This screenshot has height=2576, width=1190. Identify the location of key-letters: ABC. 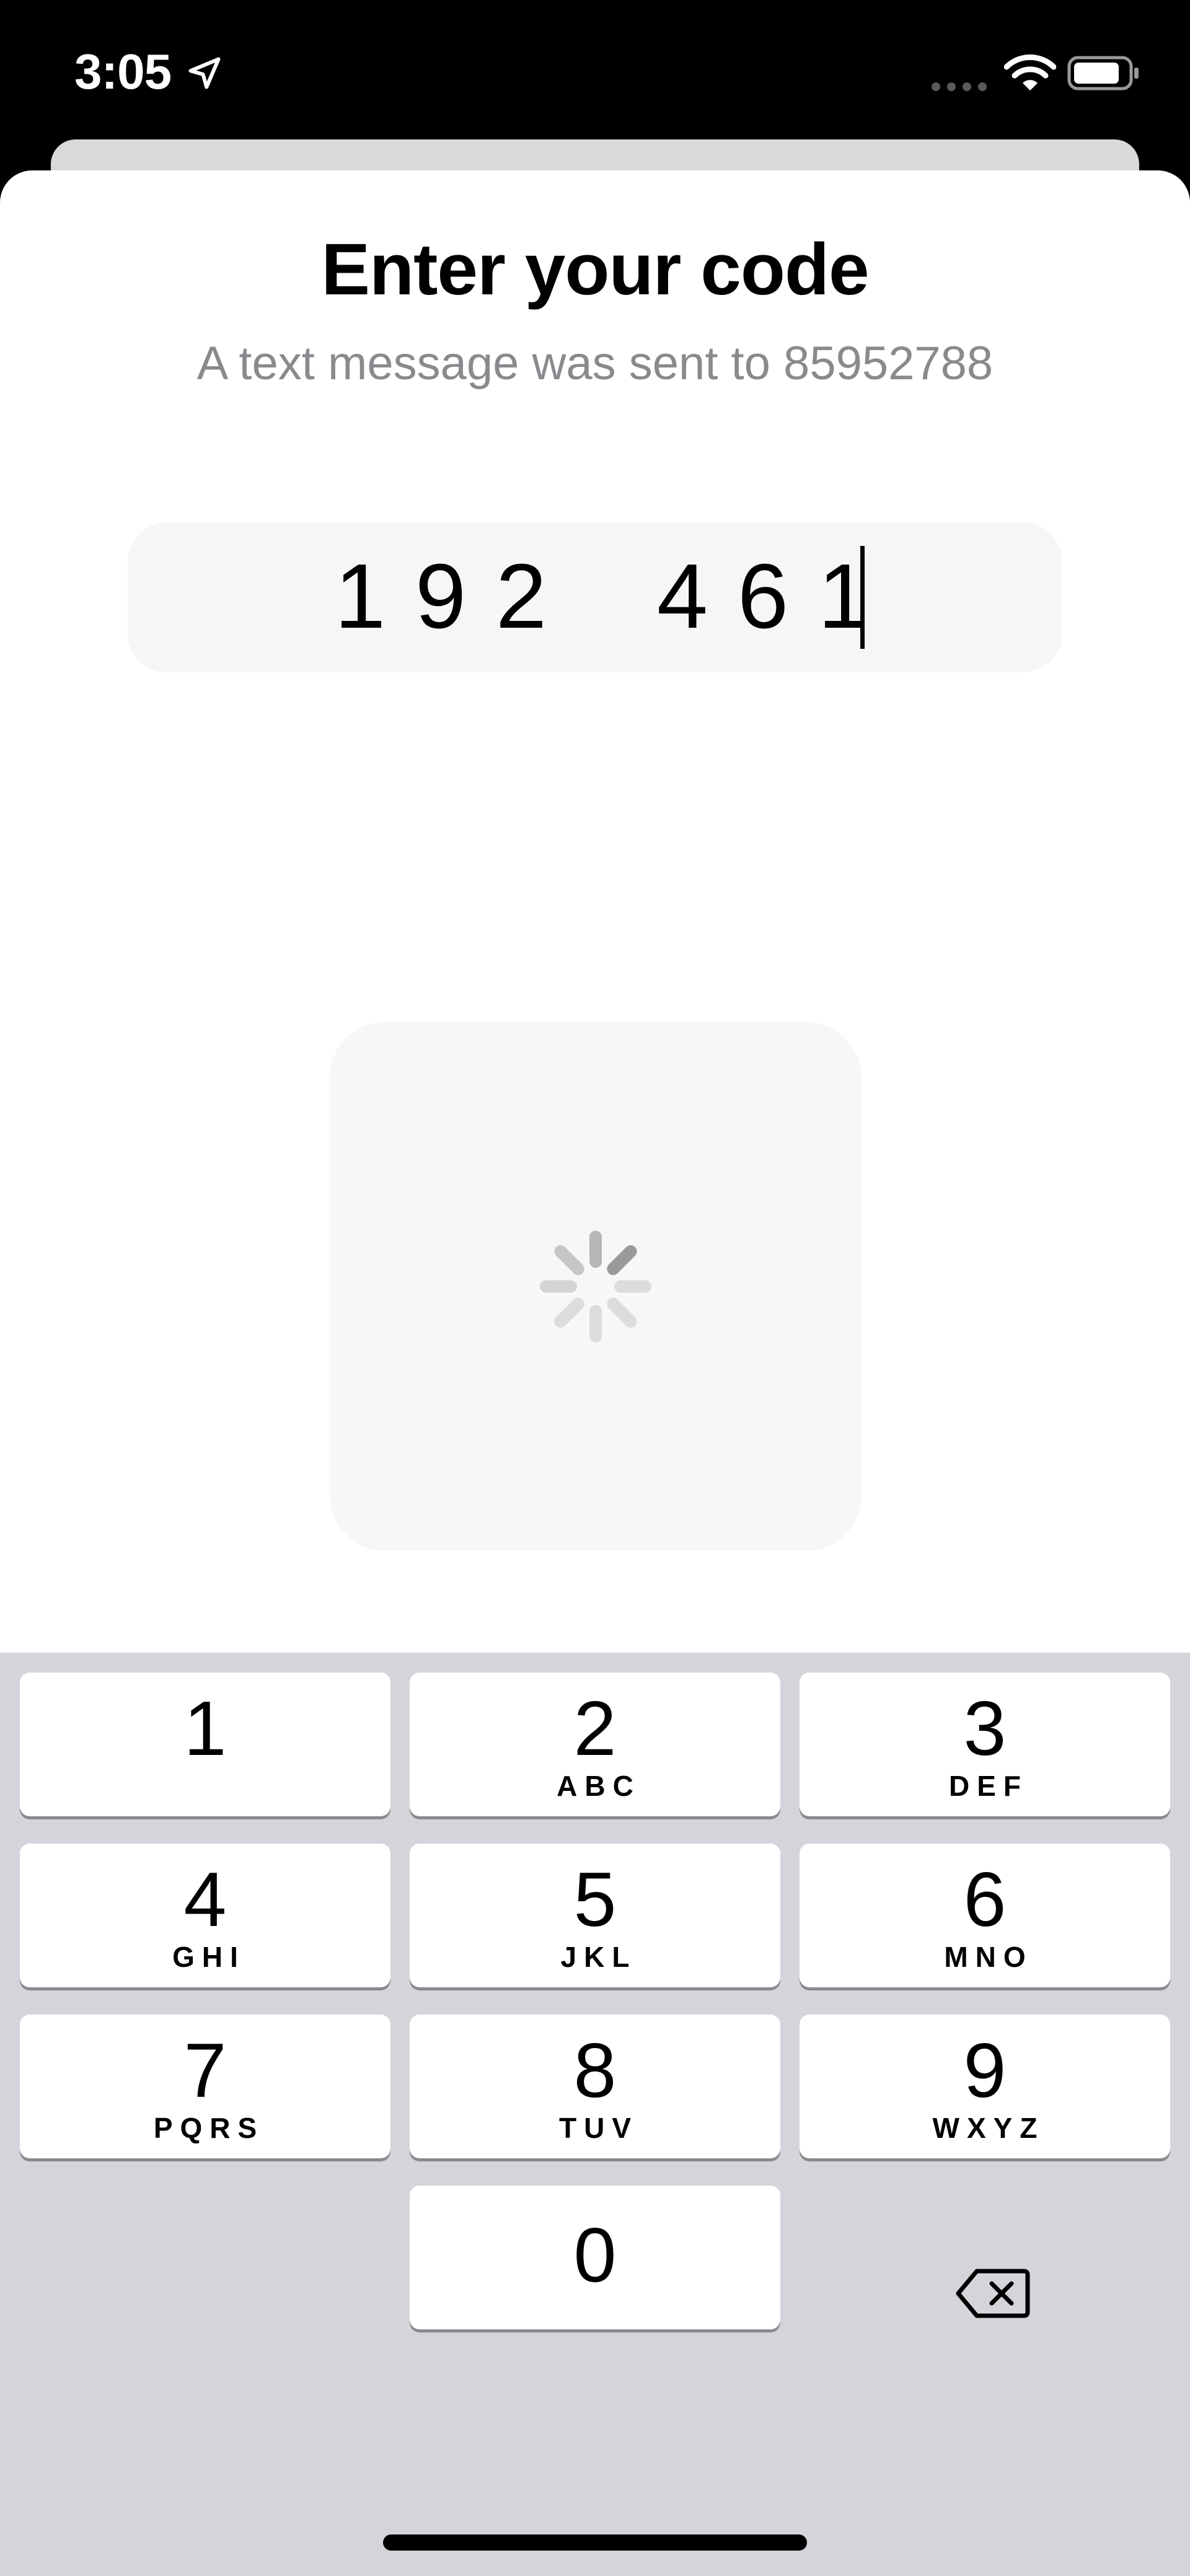
(599, 1786).